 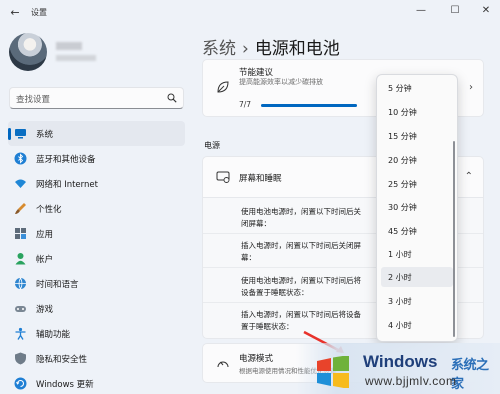 I want to click on user-email-blurred, so click(x=76, y=58).